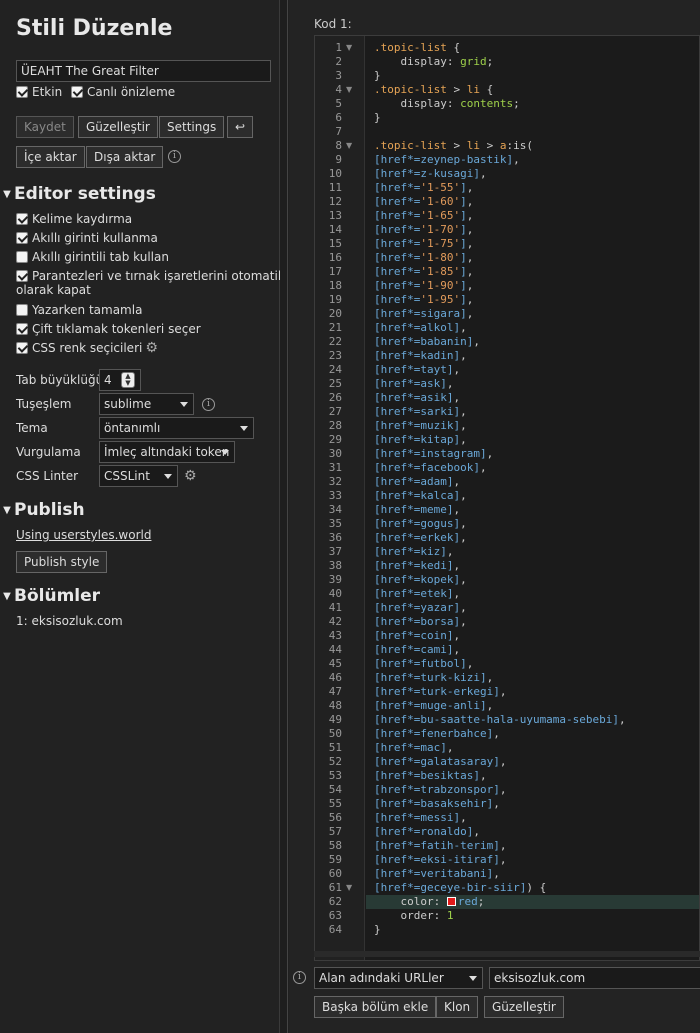 Image resolution: width=700 pixels, height=1033 pixels. I want to click on live-preview-checkbox: Canlı önizleme, so click(123, 92).